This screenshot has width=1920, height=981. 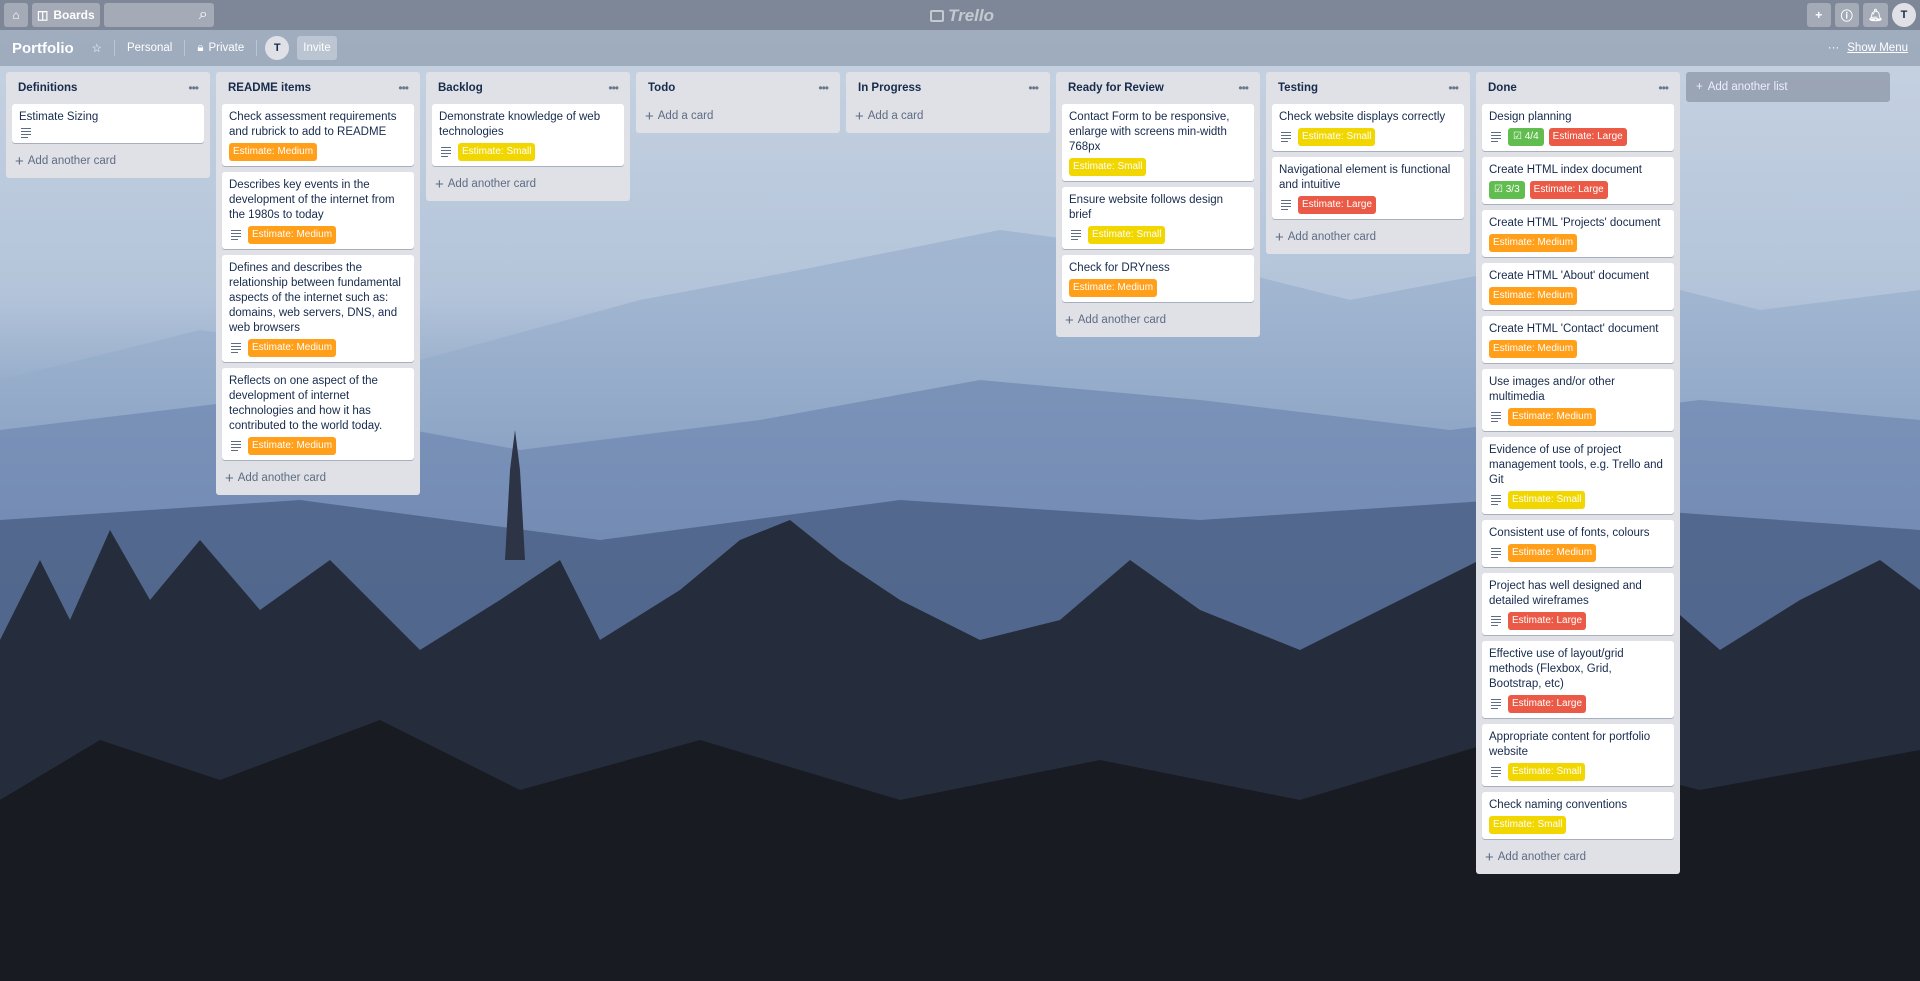 What do you see at coordinates (318, 88) in the screenshot?
I see `list-header: README items •••` at bounding box center [318, 88].